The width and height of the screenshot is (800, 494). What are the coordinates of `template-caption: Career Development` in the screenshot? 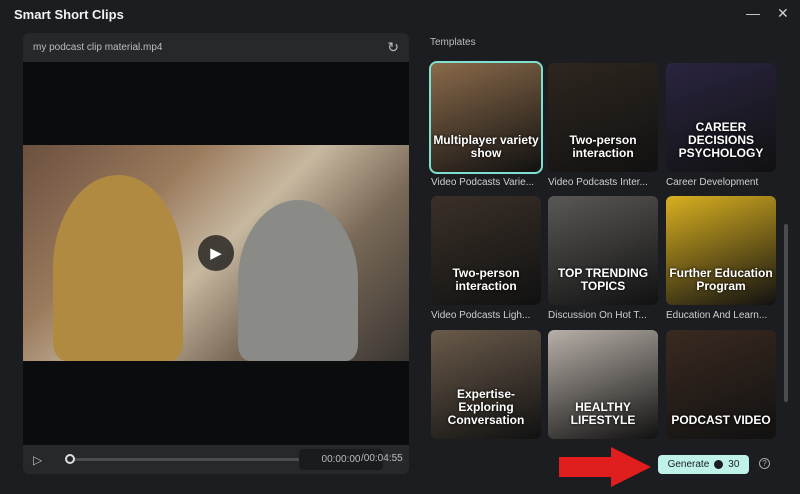 It's located at (712, 182).